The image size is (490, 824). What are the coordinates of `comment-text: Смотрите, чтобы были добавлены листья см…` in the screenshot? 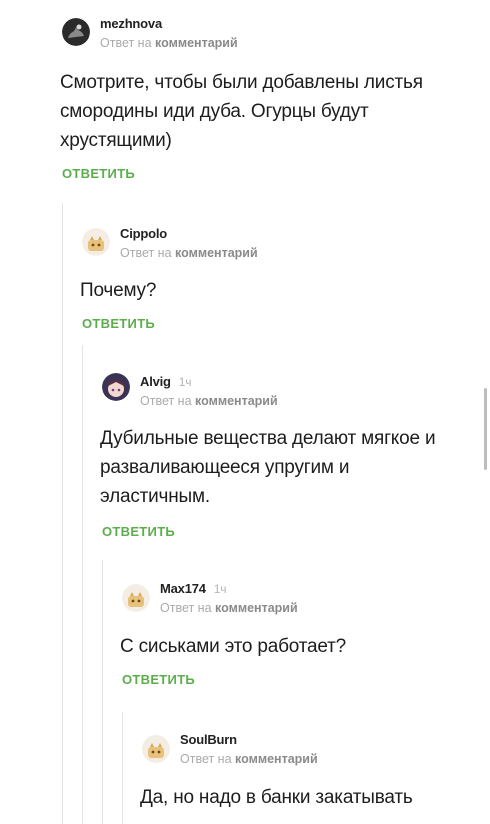 It's located at (241, 111).